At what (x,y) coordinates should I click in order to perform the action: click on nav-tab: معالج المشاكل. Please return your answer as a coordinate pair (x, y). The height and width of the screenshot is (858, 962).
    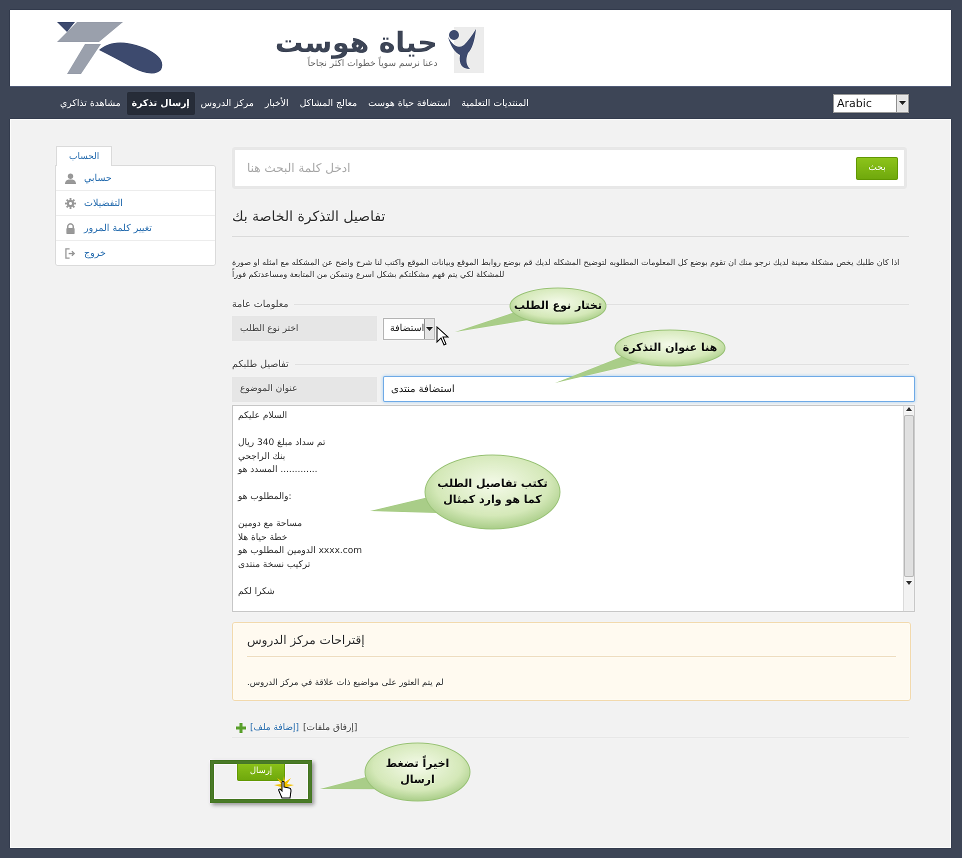
    Looking at the image, I should click on (328, 103).